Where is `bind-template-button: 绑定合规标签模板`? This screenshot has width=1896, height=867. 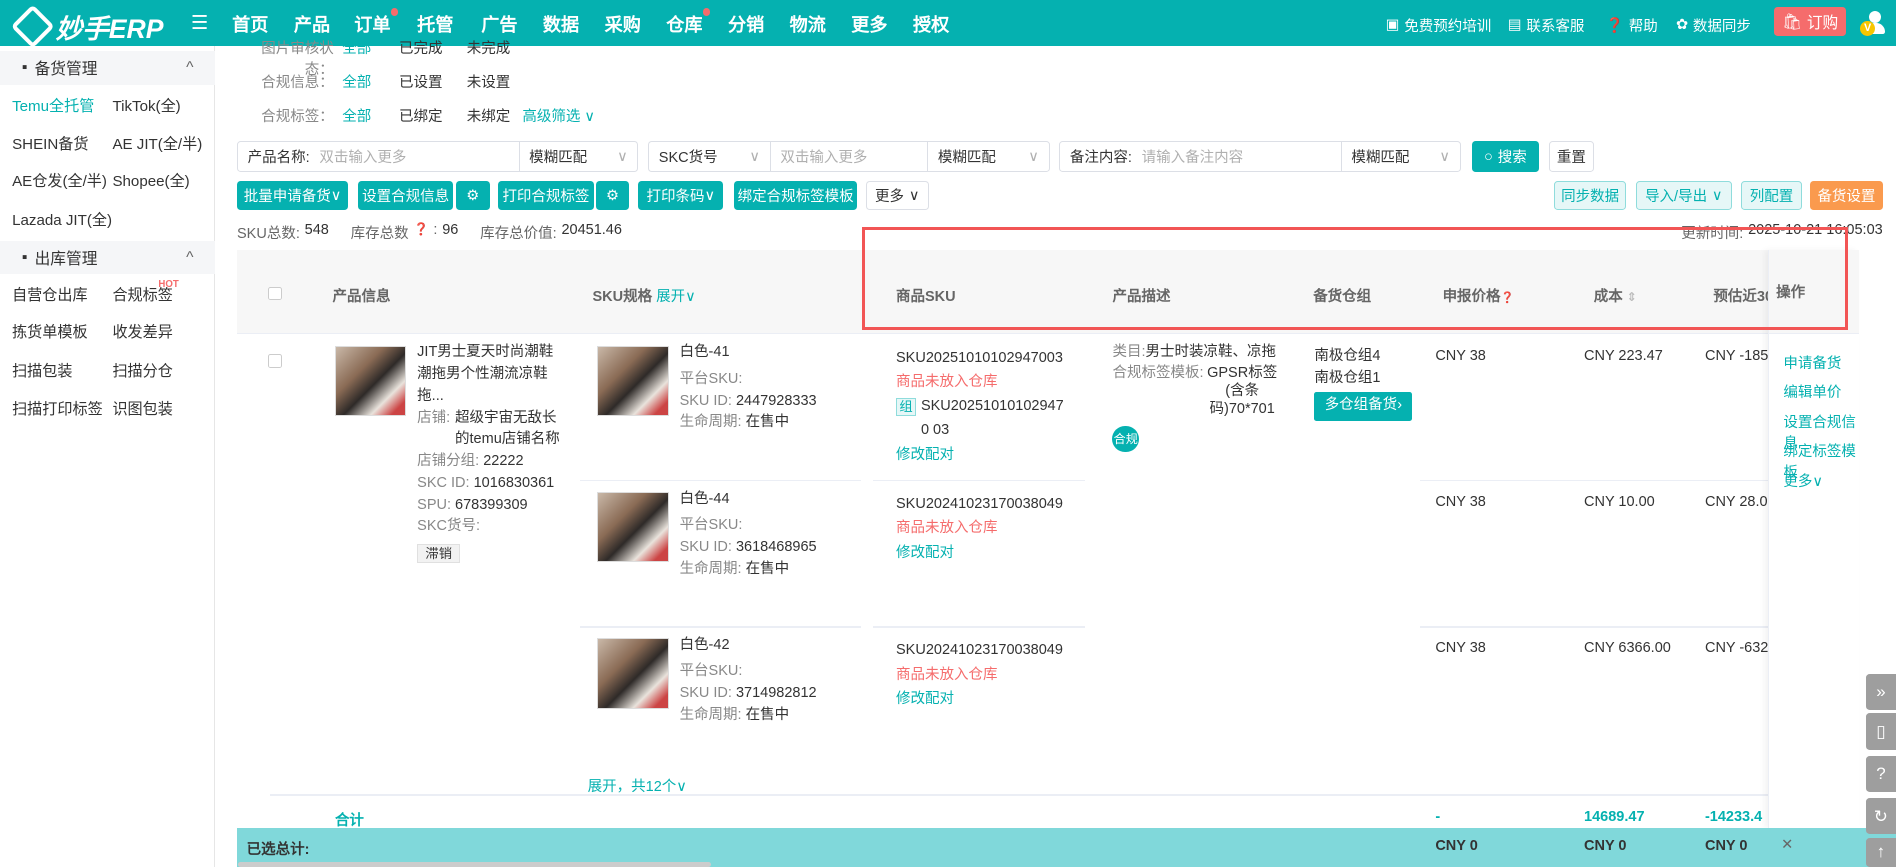
bind-template-button: 绑定合规标签模板 is located at coordinates (795, 196).